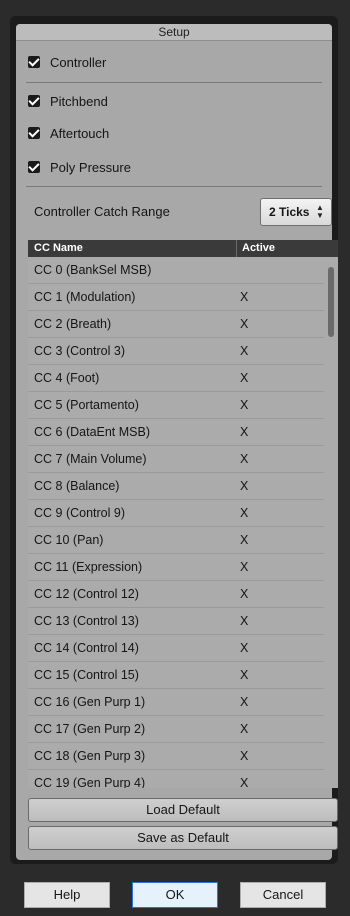  What do you see at coordinates (236, 248) in the screenshot?
I see `column-divider` at bounding box center [236, 248].